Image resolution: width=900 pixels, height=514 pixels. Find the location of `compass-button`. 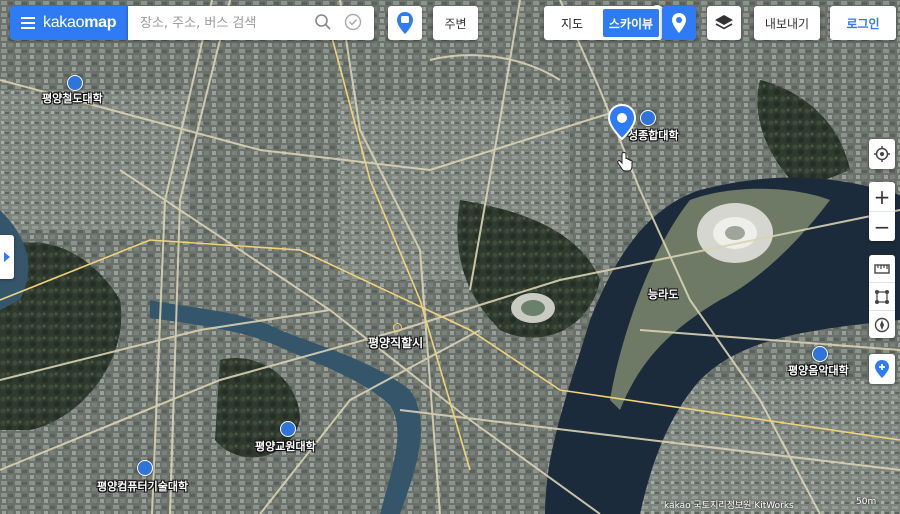

compass-button is located at coordinates (882, 324).